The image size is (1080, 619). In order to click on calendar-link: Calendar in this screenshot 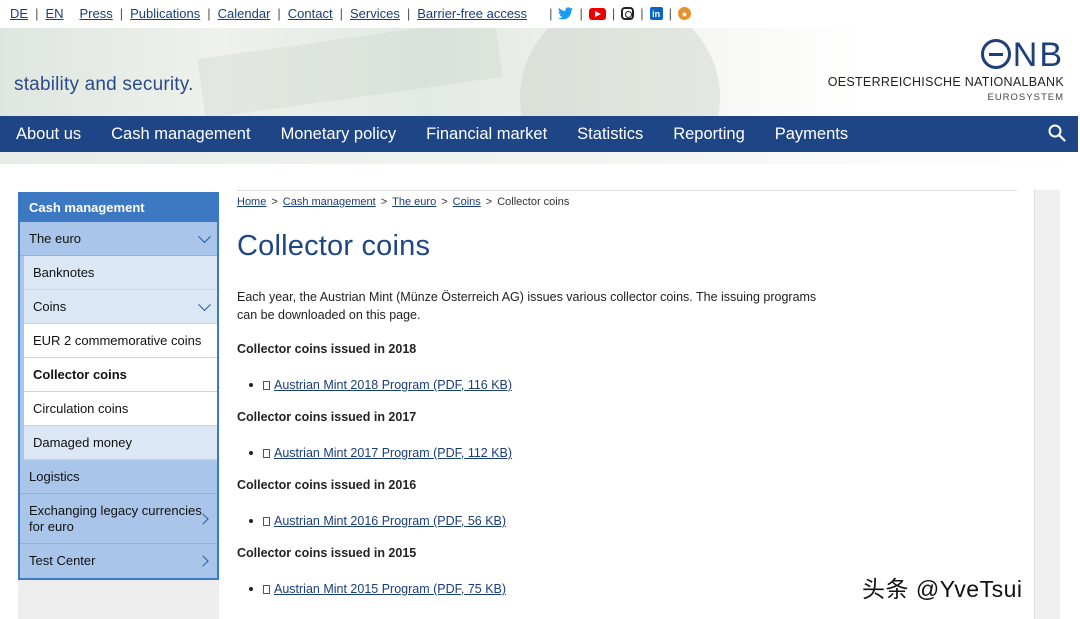, I will do `click(244, 13)`.